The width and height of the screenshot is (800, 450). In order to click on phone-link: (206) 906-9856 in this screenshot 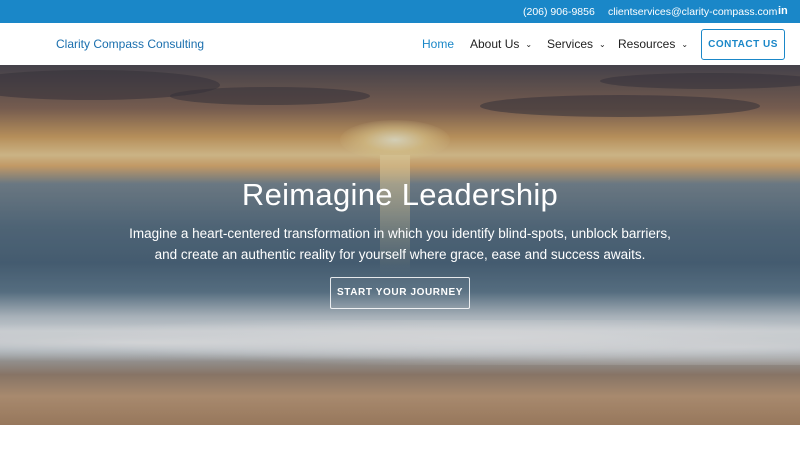, I will do `click(559, 12)`.